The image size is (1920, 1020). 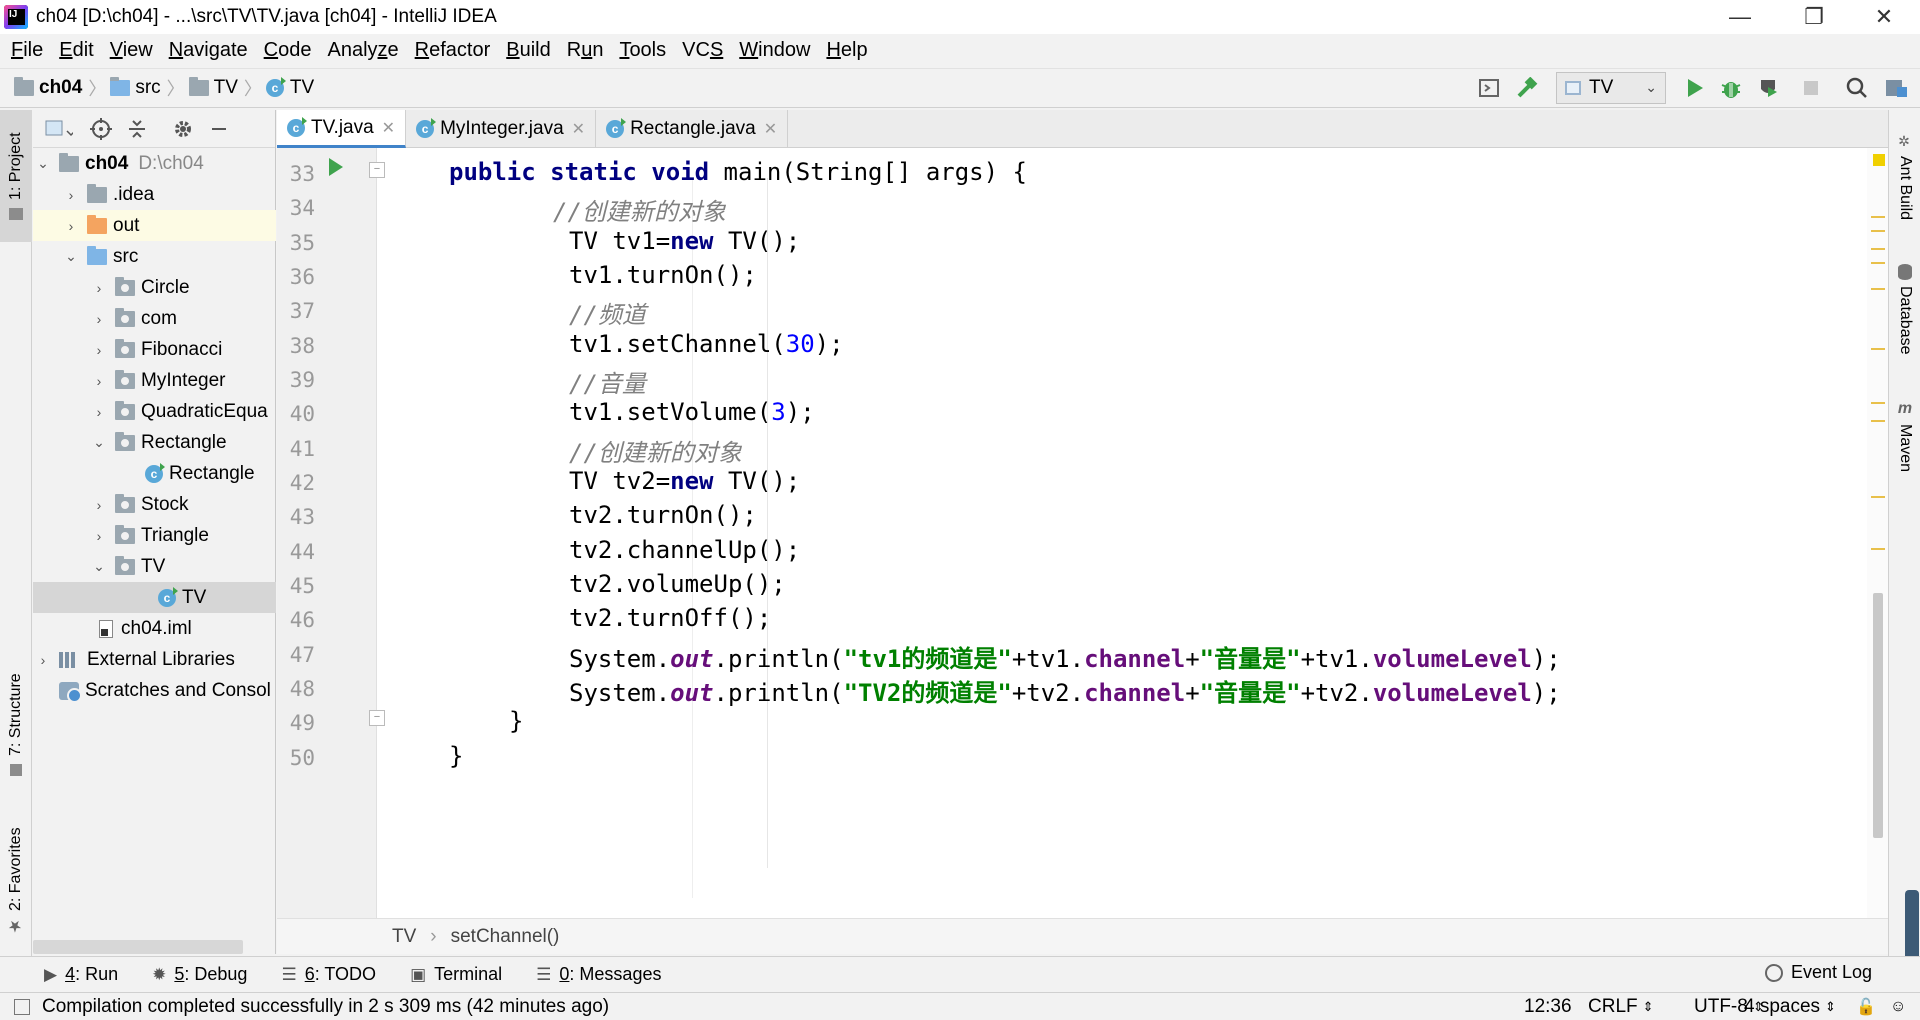 I want to click on messages-tool-tab: ☰ 0: Messages, so click(x=598, y=974).